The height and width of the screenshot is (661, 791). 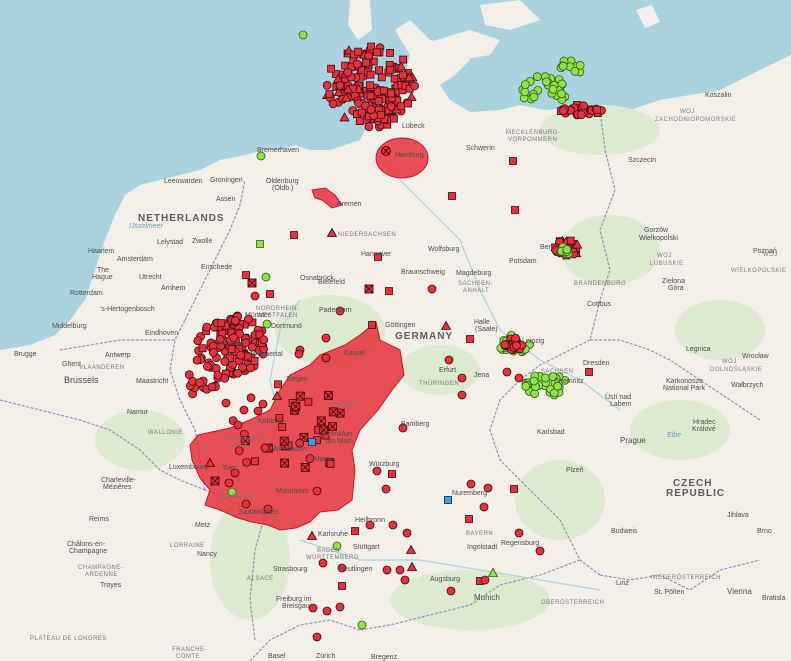 I want to click on map-marker-hamburg, so click(x=386, y=151).